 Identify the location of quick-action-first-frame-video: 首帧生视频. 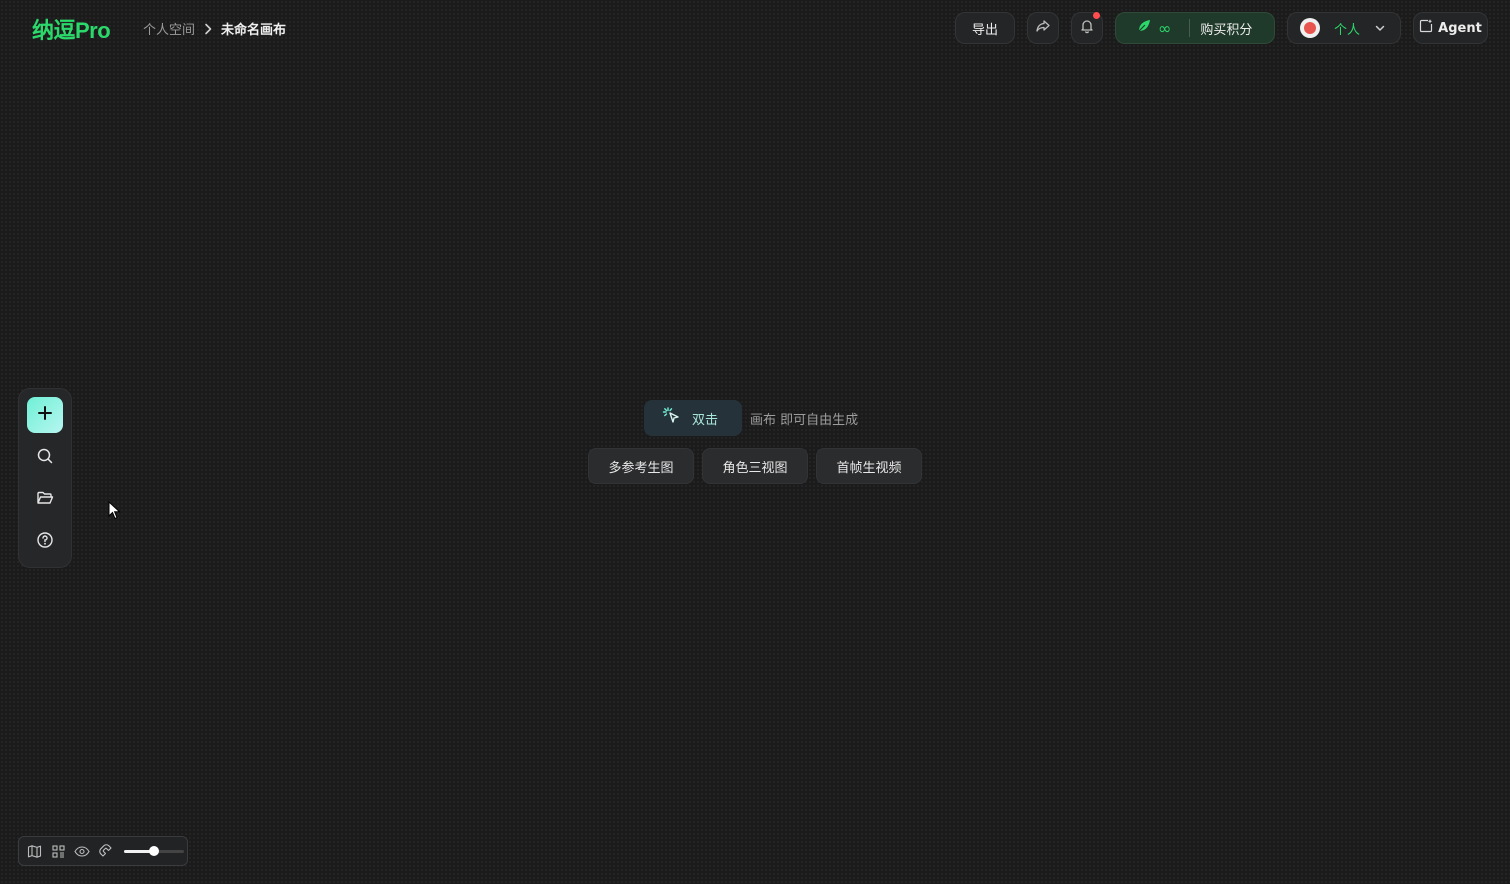
(869, 466).